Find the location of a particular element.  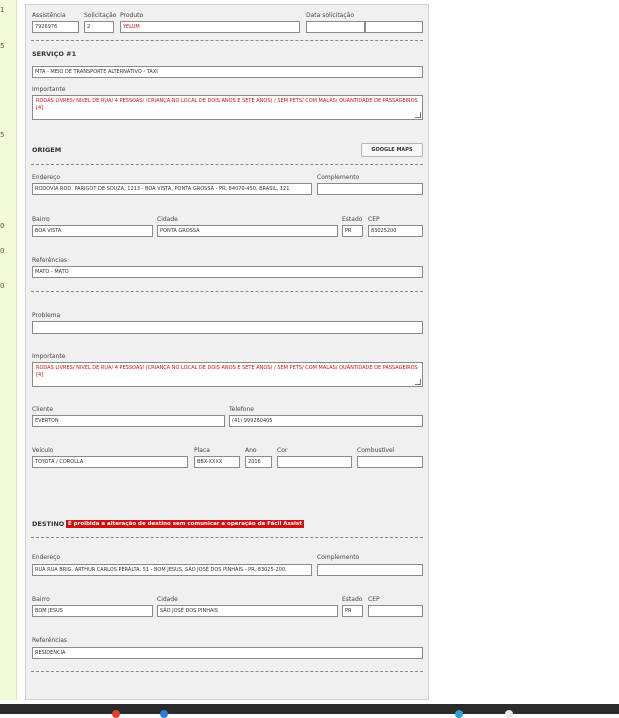

left-sidebar: 1 5 5 0 0 0 is located at coordinates (8, 350).